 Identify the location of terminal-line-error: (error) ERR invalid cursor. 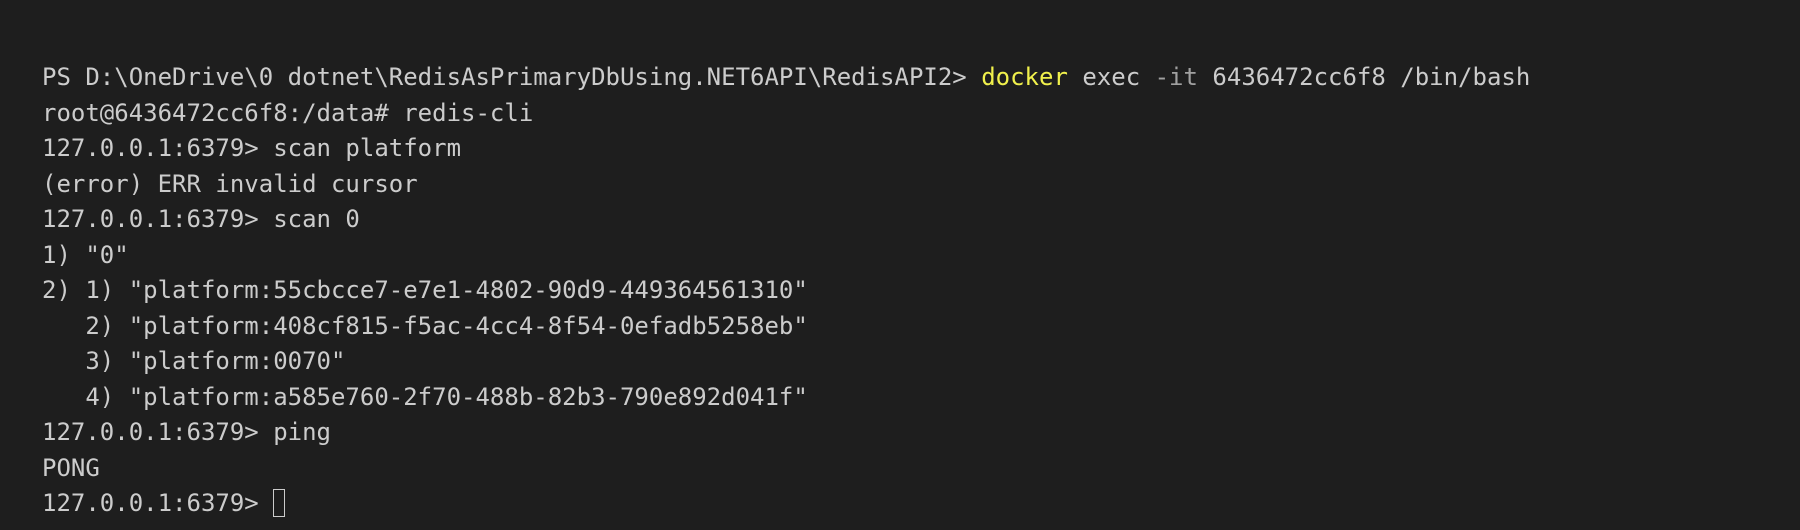
(230, 183).